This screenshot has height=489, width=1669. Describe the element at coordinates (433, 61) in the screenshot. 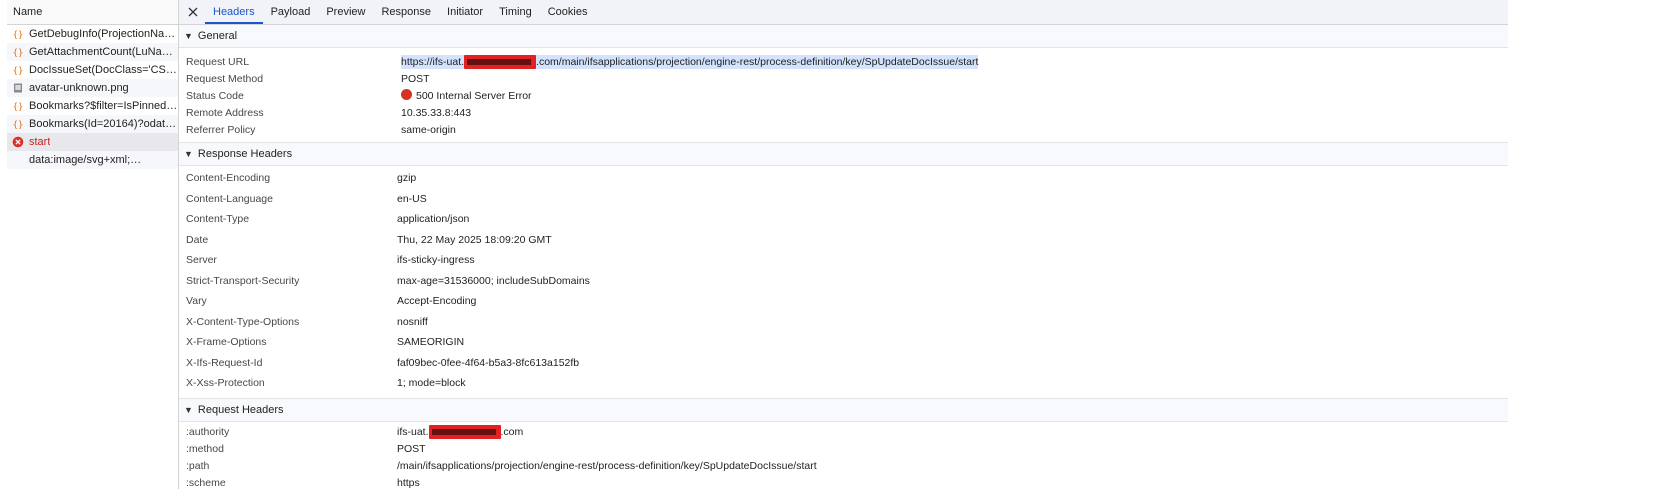

I see `request-url-prefix: https://ifs-uat.` at that location.